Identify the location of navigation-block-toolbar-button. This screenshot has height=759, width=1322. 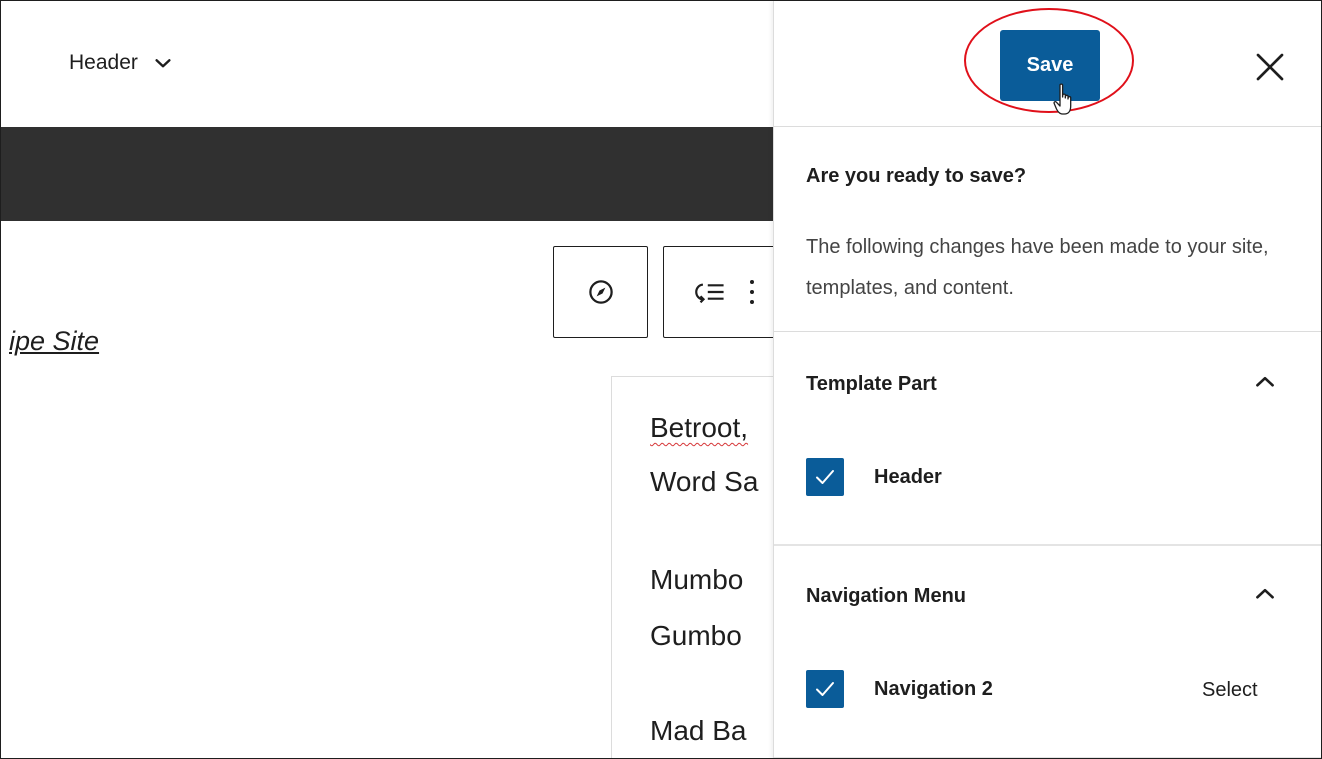
(600, 292).